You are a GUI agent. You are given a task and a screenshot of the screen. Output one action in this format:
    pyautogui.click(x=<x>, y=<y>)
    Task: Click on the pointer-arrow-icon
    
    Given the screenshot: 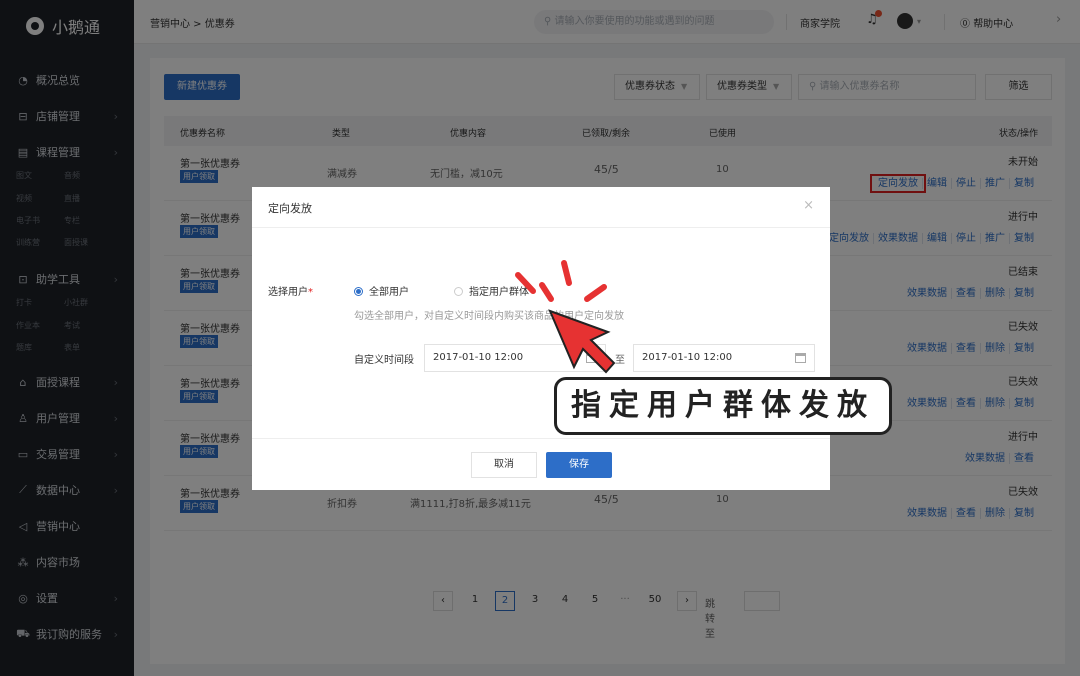 What is the action you would take?
    pyautogui.click(x=582, y=341)
    